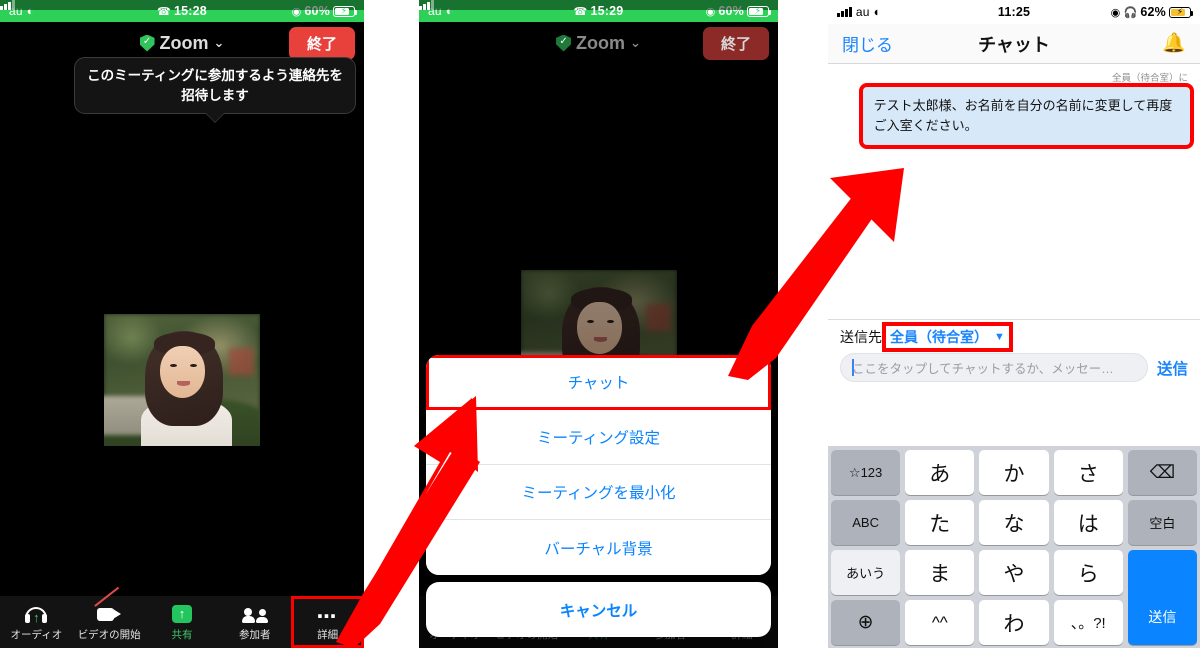 The image size is (1200, 648). Describe the element at coordinates (181, 613) in the screenshot. I see `share-up-arrow-icon: ↑` at that location.